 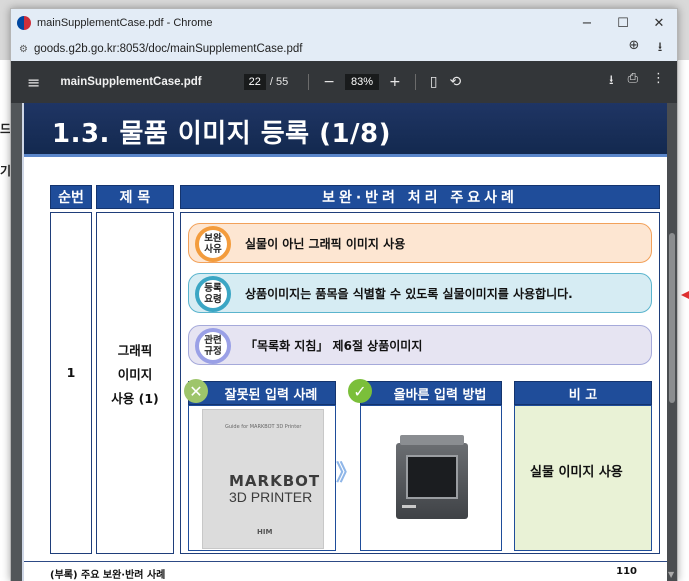 I want to click on right-case-header: 올바른 입력 방법, so click(x=431, y=393).